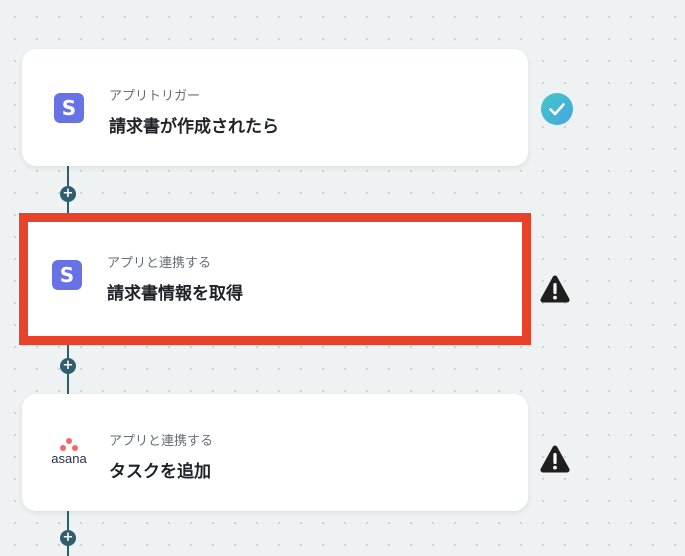 This screenshot has width=685, height=556. I want to click on asana-logo: asana, so click(69, 453).